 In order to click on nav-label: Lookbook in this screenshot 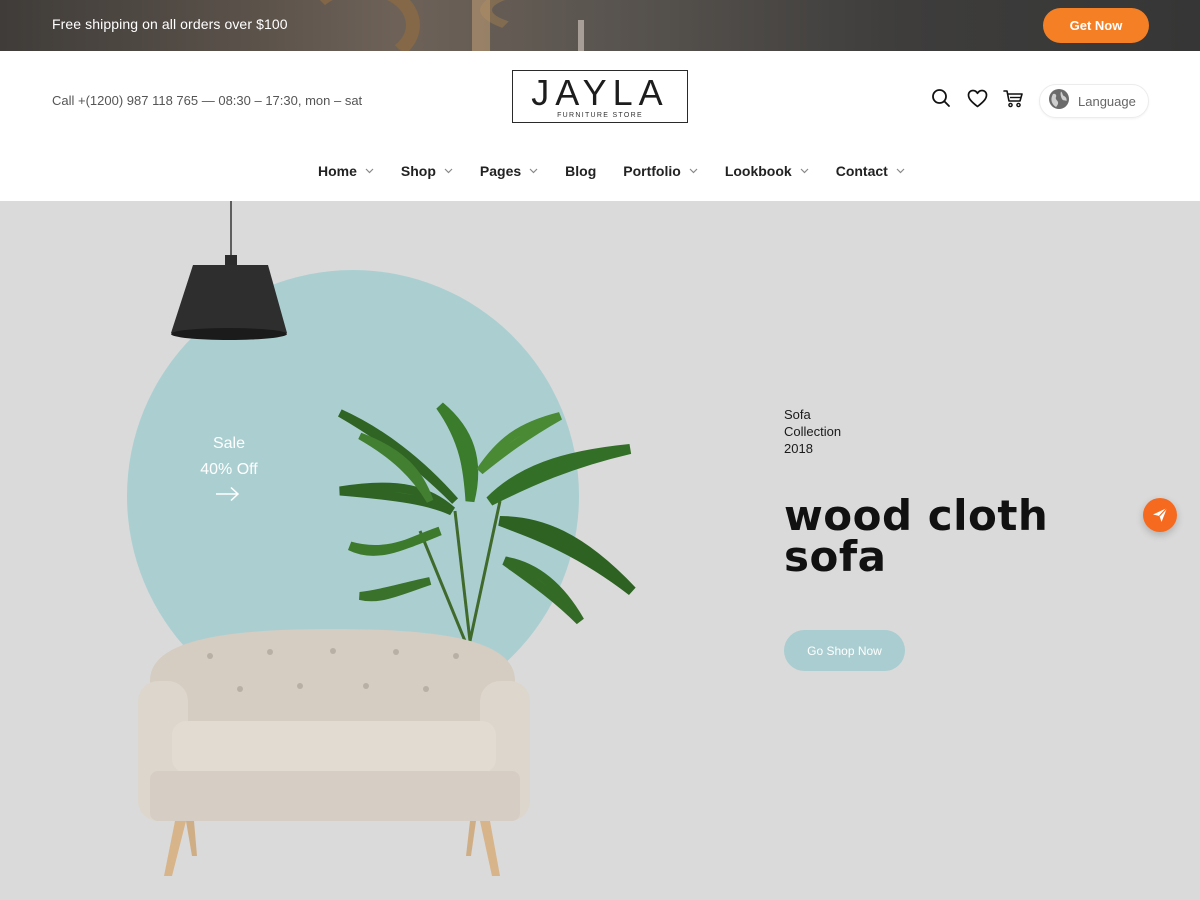, I will do `click(758, 171)`.